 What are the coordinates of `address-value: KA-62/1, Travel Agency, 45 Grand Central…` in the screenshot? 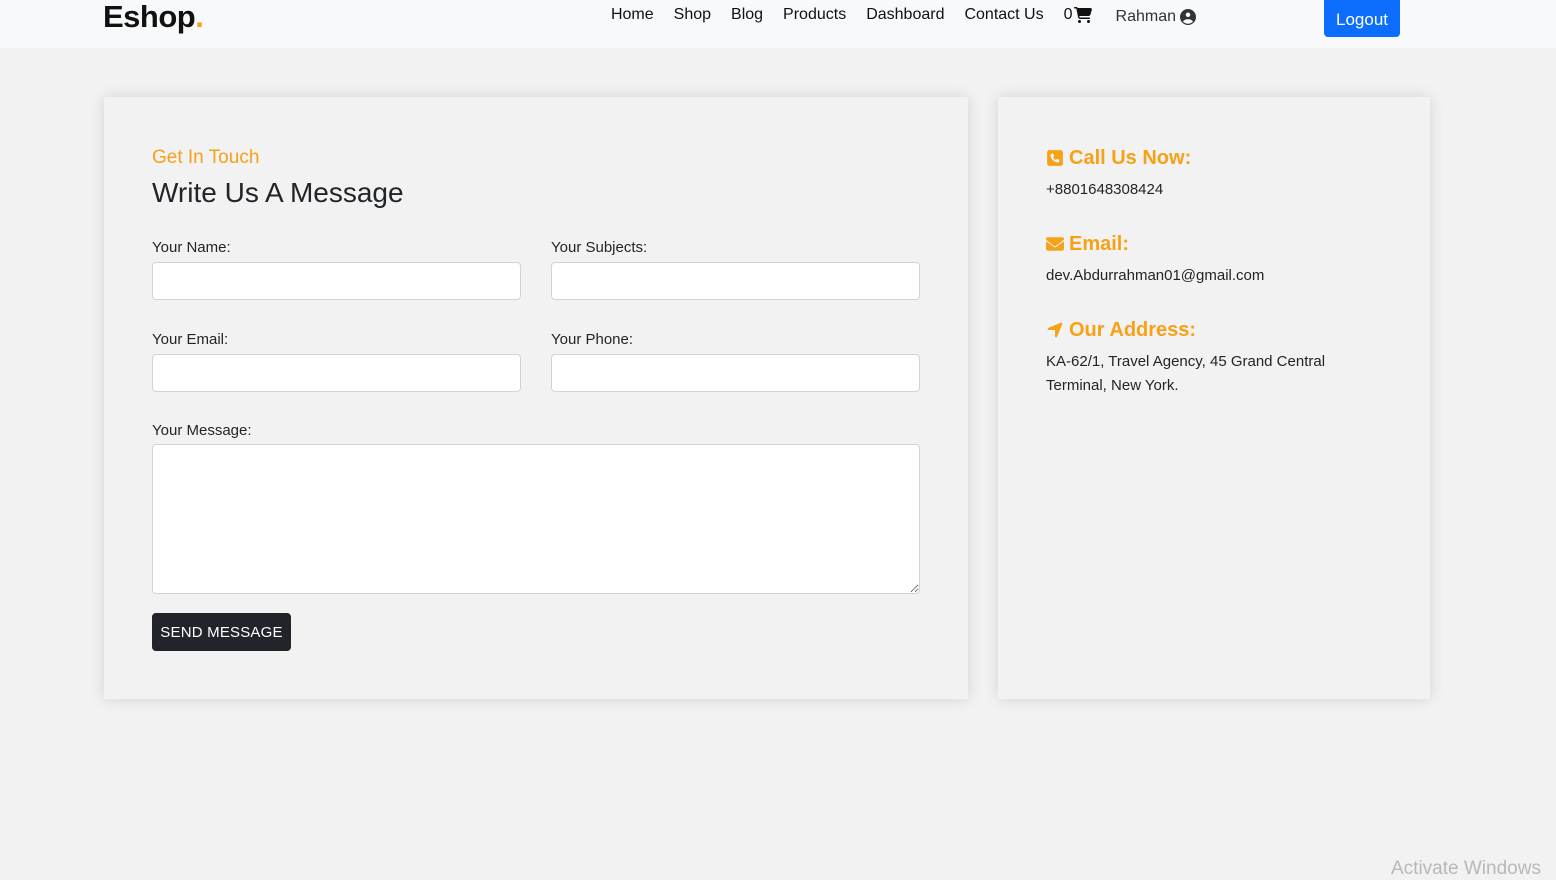 It's located at (1186, 373).